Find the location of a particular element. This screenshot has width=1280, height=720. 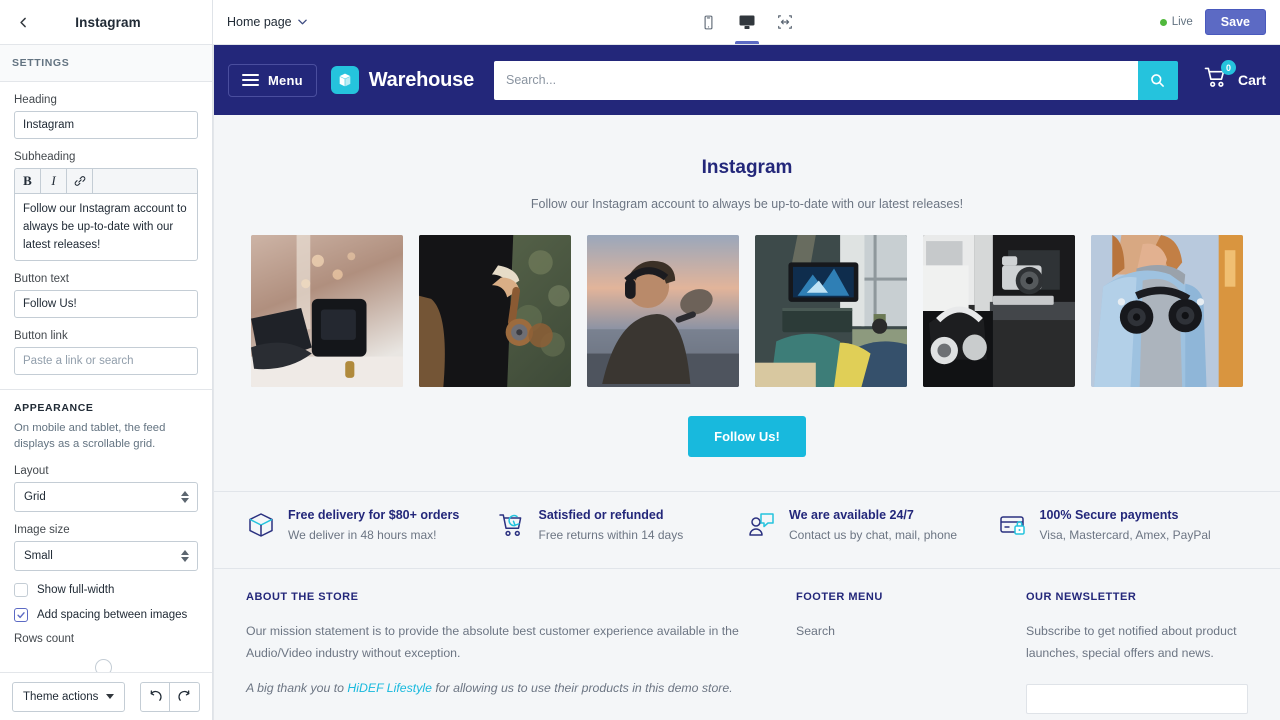

search-icon is located at coordinates (1158, 80).